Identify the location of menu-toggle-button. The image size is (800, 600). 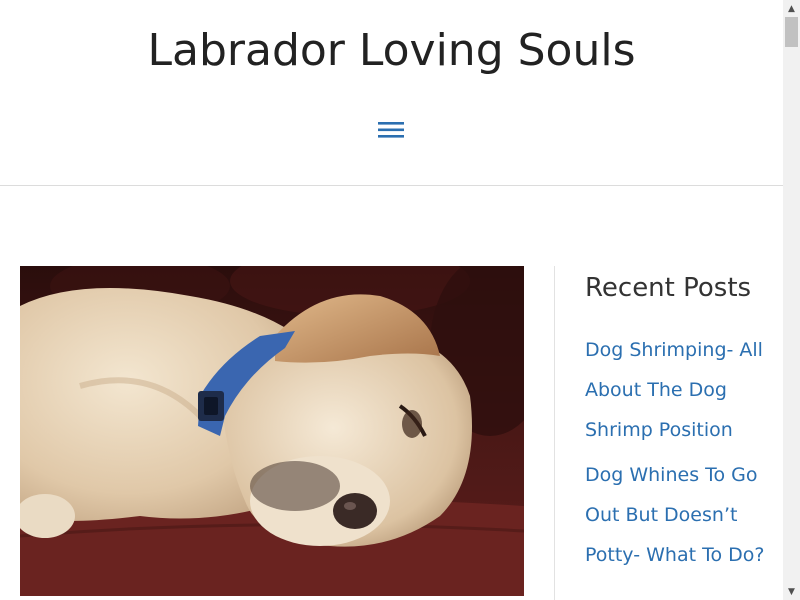
(391, 130).